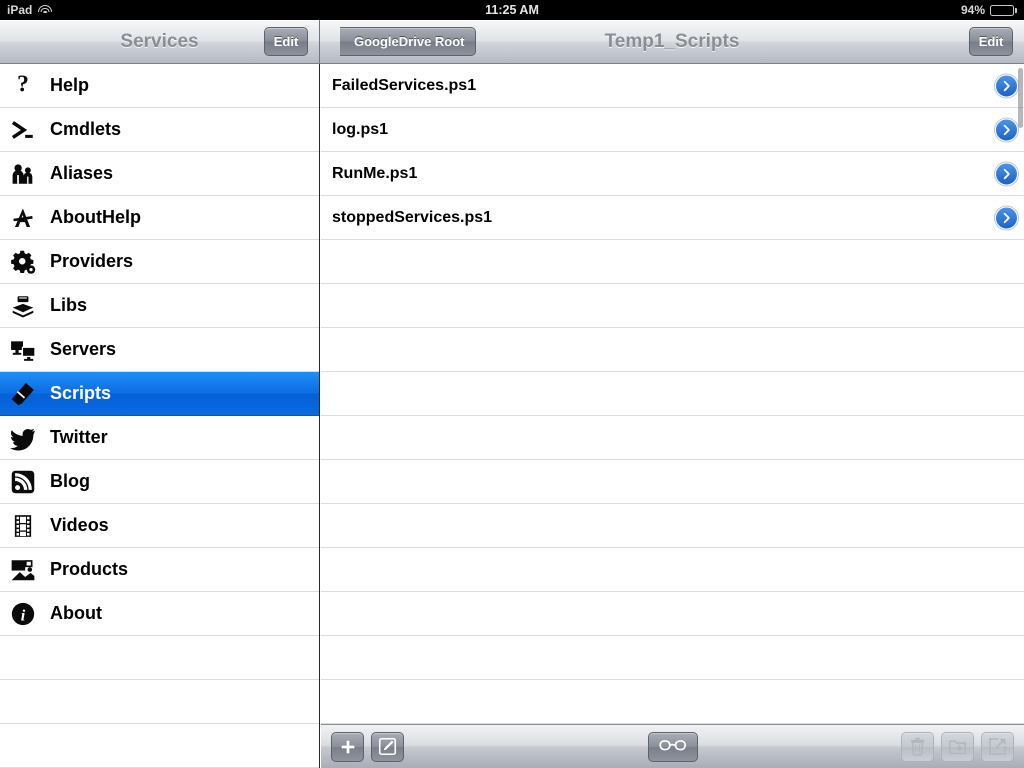 This screenshot has width=1024, height=768. Describe the element at coordinates (286, 41) in the screenshot. I see `sidebar-edit-button: Edit` at that location.